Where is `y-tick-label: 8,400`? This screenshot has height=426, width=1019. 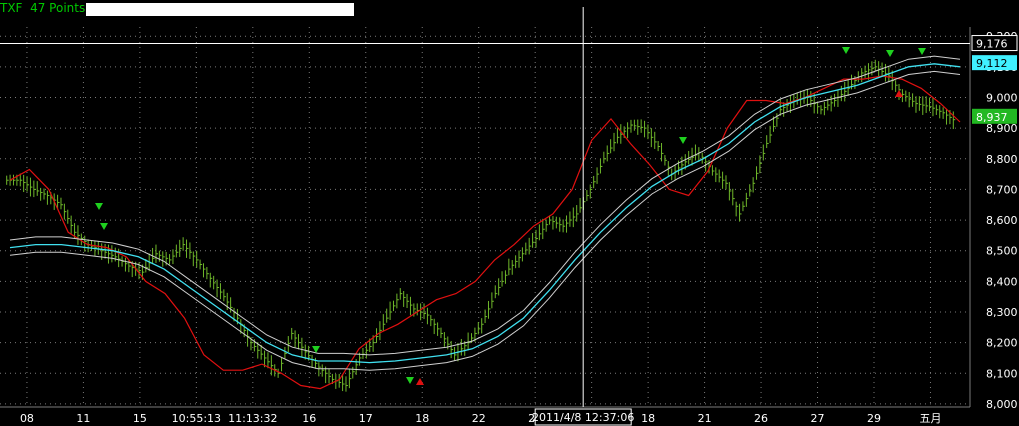
y-tick-label: 8,400 is located at coordinates (1002, 281).